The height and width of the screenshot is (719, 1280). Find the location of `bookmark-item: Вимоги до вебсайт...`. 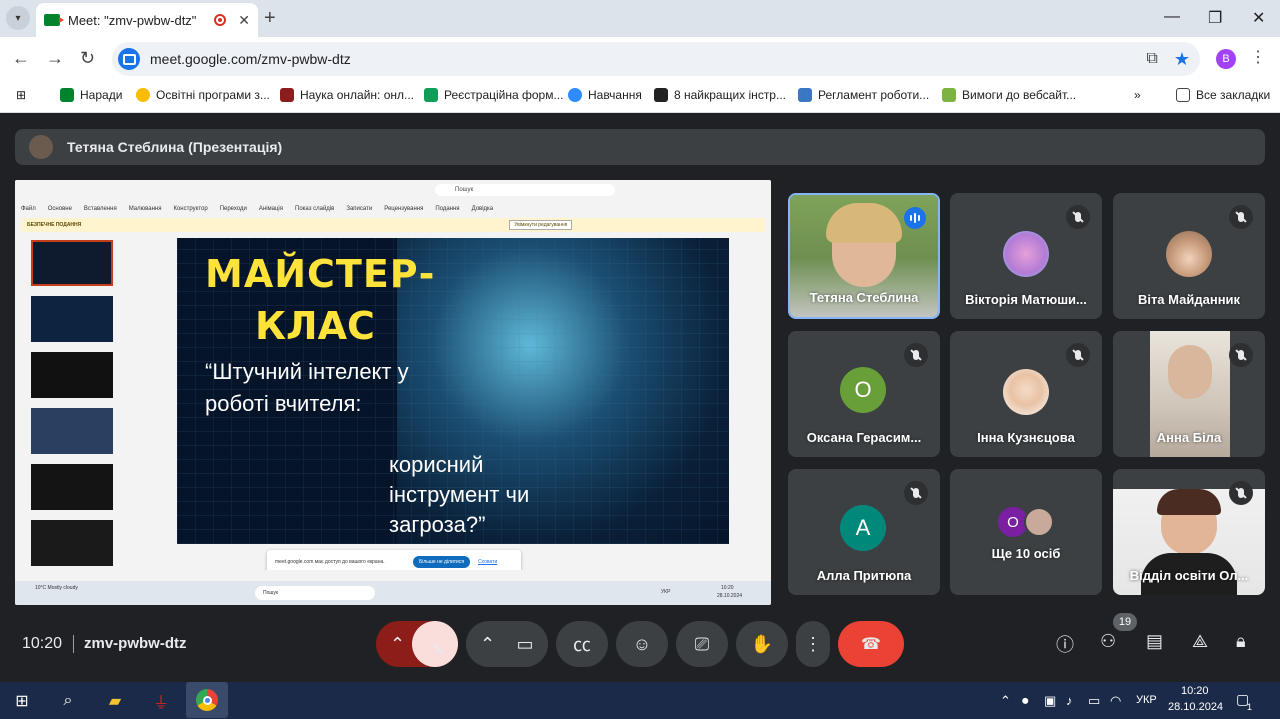

bookmark-item: Вимоги до вебсайт... is located at coordinates (1009, 95).